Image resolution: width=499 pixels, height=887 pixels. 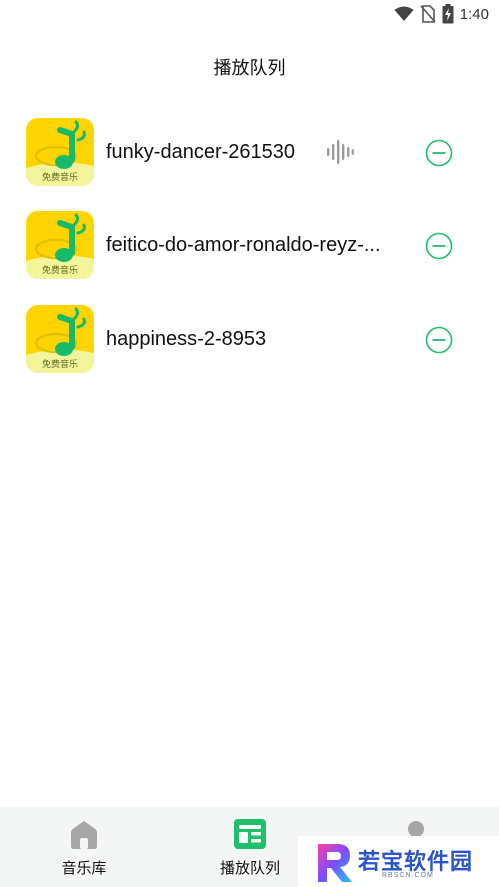 What do you see at coordinates (428, 14) in the screenshot?
I see `no-sim-icon` at bounding box center [428, 14].